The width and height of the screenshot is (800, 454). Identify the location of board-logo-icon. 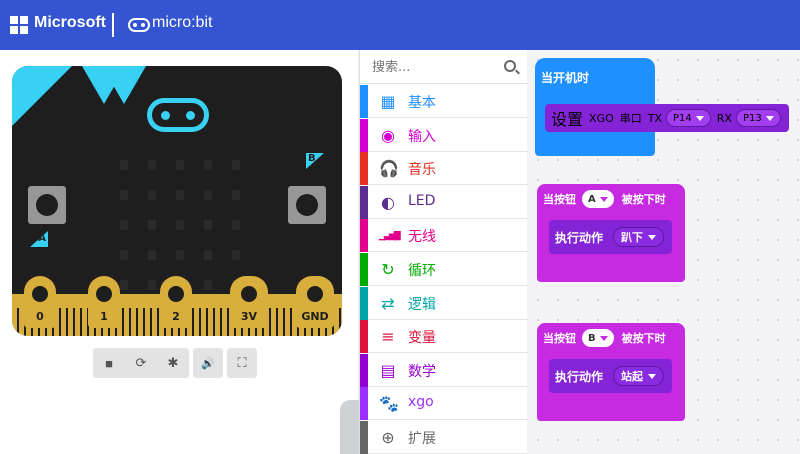
(178, 115).